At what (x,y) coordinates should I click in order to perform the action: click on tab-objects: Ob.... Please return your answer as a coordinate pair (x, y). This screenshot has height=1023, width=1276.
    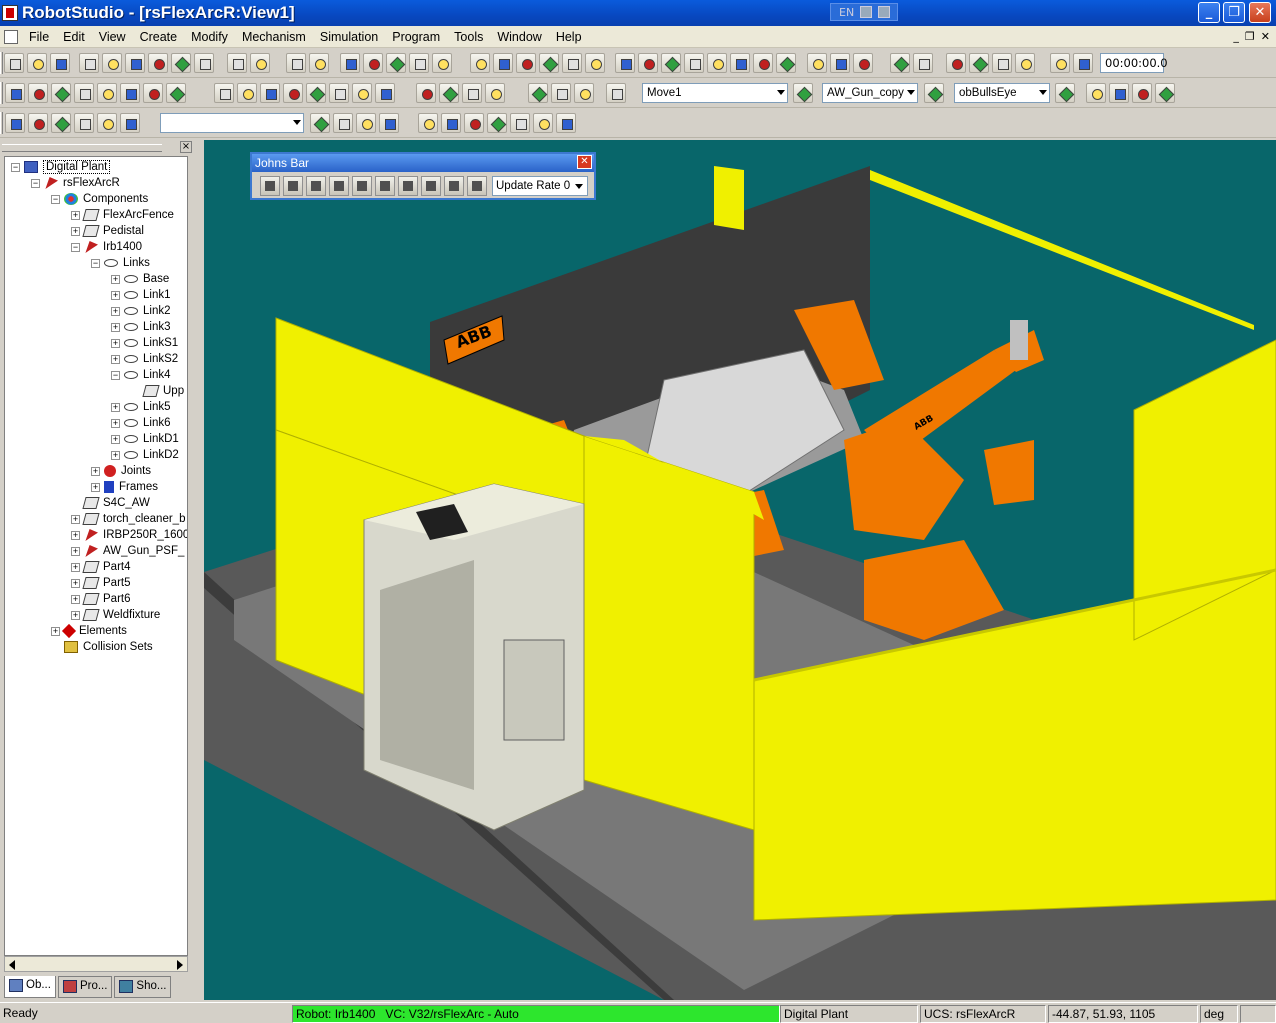
    Looking at the image, I should click on (30, 987).